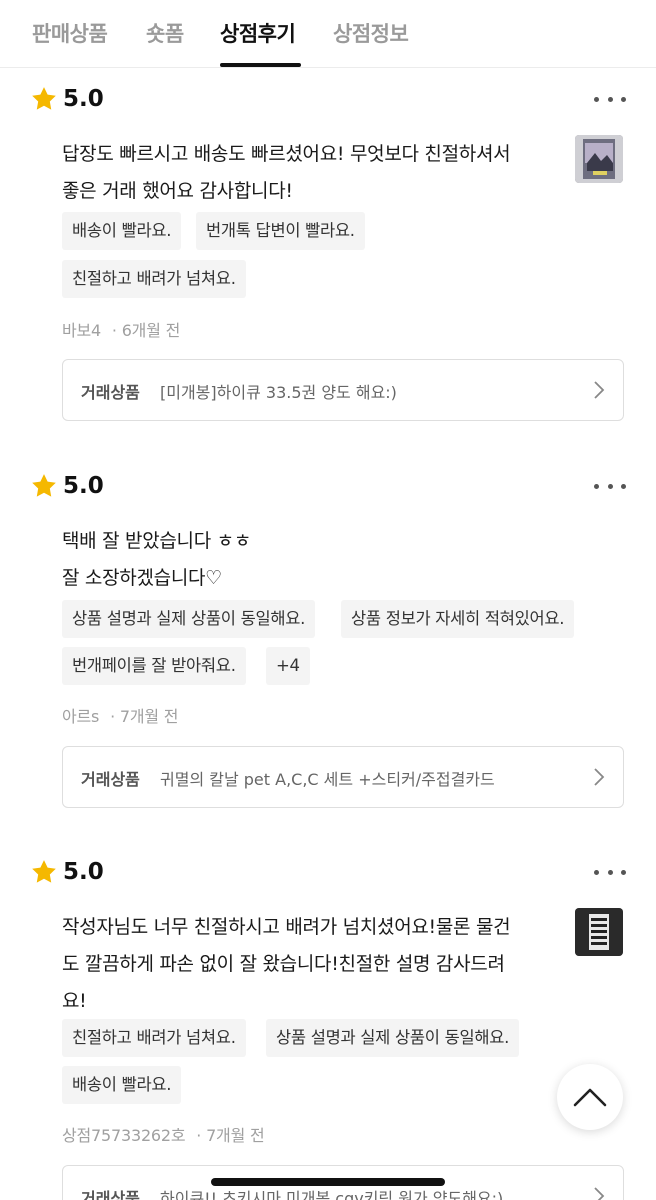  What do you see at coordinates (258, 33) in the screenshot?
I see `tab-reviews: 상점후기` at bounding box center [258, 33].